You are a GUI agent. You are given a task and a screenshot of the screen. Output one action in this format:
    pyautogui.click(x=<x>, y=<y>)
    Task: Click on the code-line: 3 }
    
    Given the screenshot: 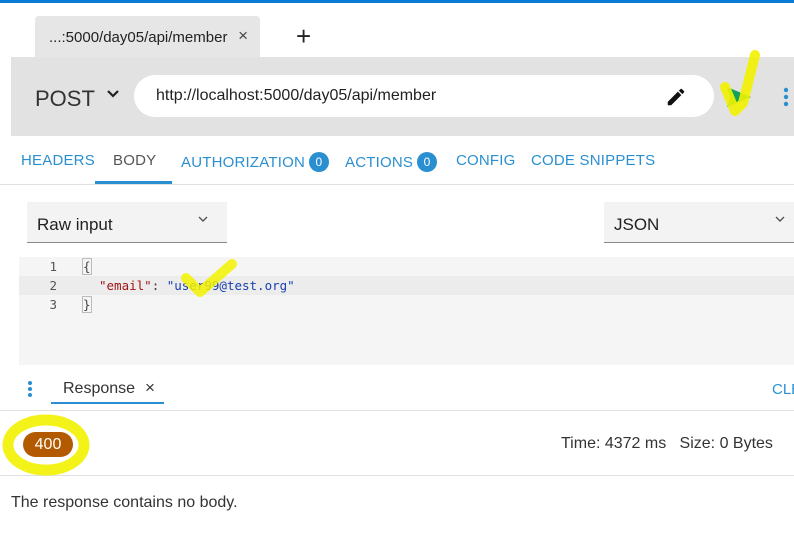 What is the action you would take?
    pyautogui.click(x=406, y=304)
    